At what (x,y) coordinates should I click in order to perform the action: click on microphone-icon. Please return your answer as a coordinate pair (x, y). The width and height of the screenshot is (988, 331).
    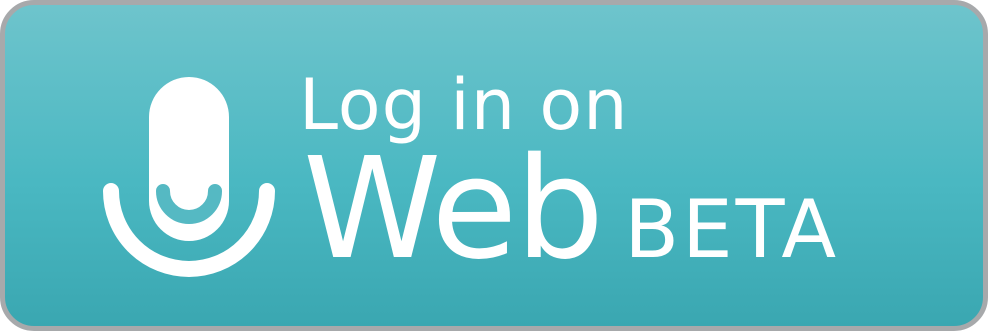
    Looking at the image, I should click on (189, 177).